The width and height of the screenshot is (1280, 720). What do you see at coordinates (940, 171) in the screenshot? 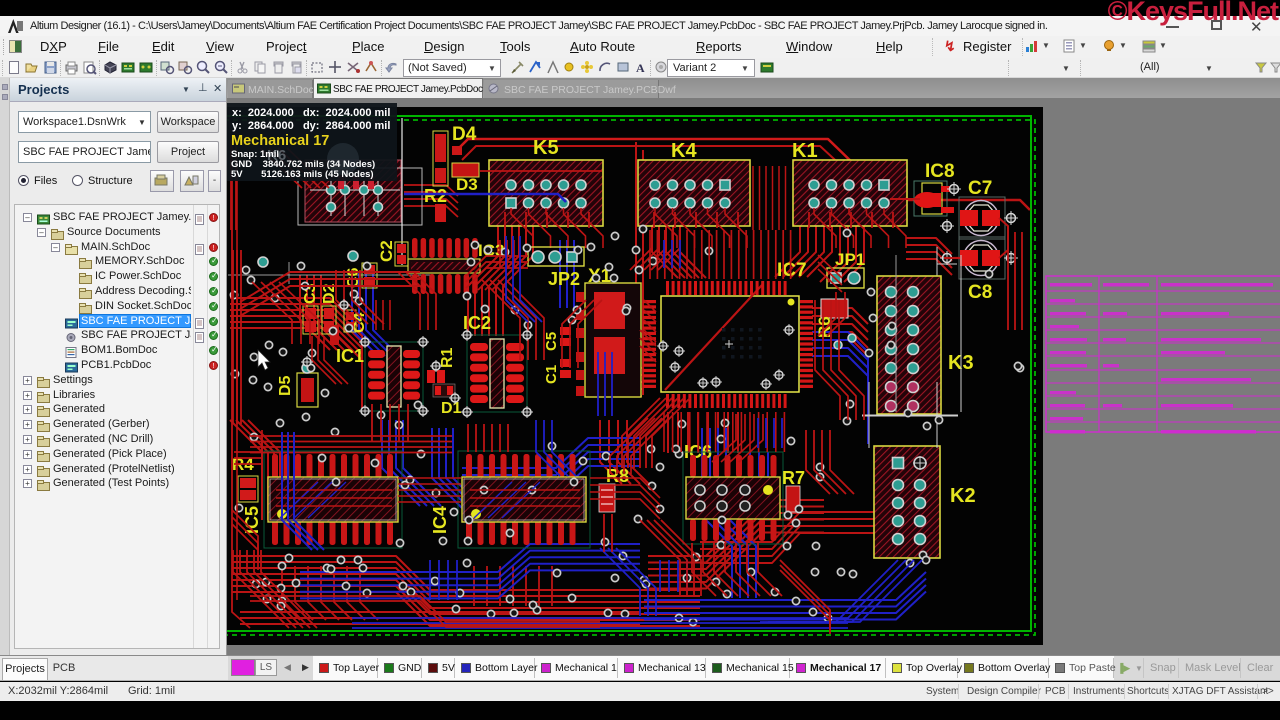
I see `svg-text: IC8` at bounding box center [940, 171].